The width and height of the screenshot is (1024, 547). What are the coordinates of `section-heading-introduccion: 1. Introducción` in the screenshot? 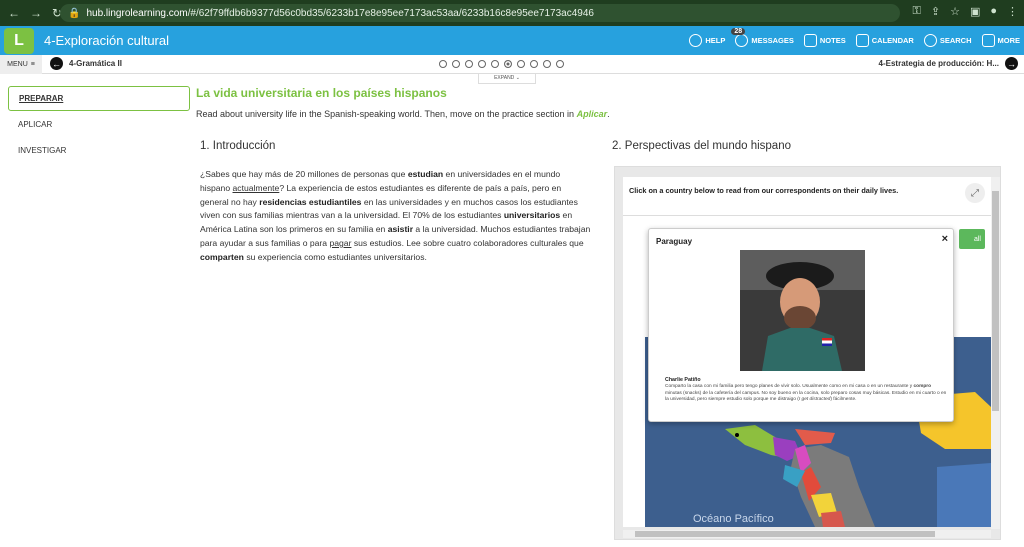 It's located at (238, 146).